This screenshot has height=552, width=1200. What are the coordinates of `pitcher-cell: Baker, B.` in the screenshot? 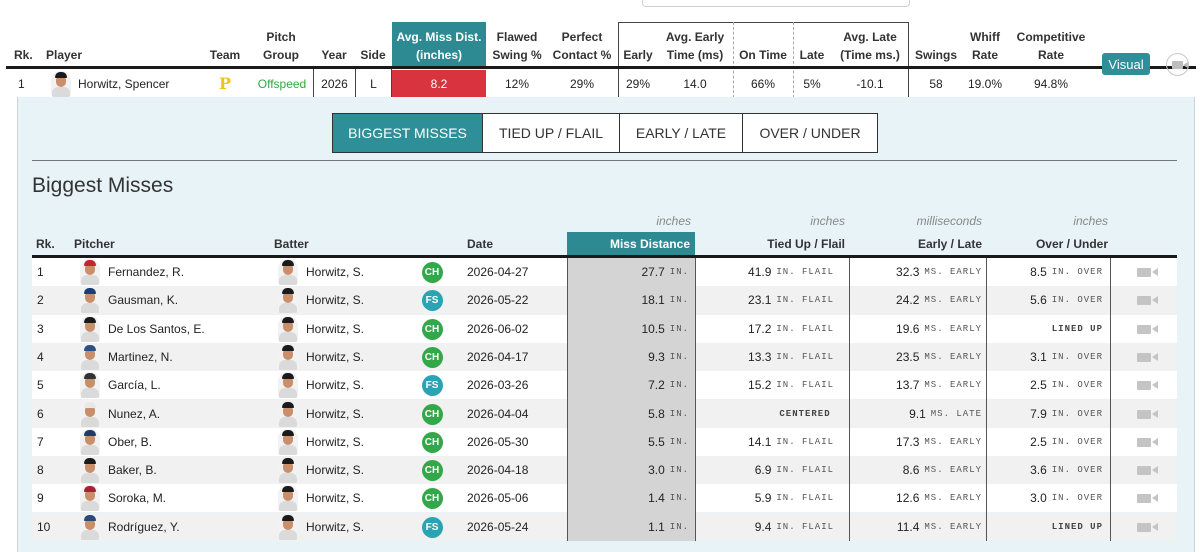 It's located at (155, 470).